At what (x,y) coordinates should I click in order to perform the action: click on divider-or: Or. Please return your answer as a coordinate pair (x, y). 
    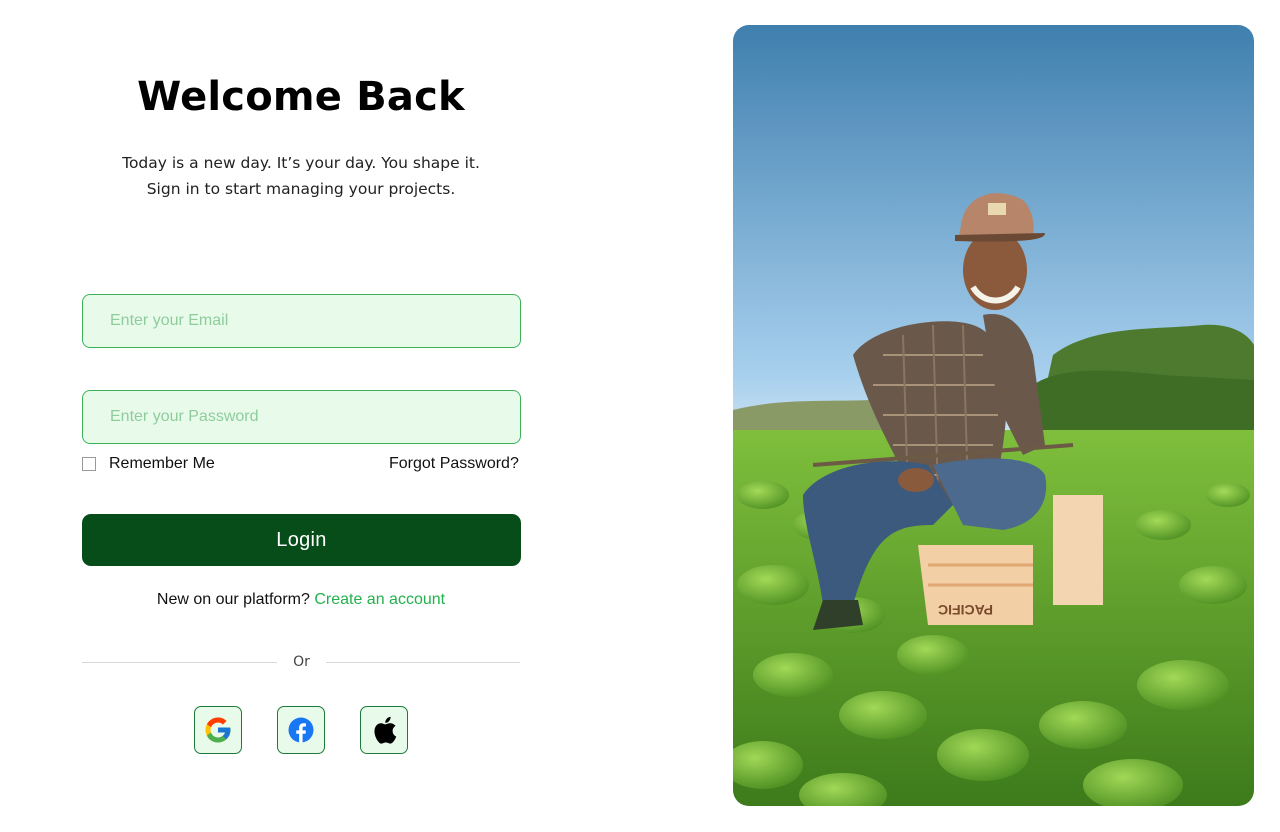
    Looking at the image, I should click on (301, 662).